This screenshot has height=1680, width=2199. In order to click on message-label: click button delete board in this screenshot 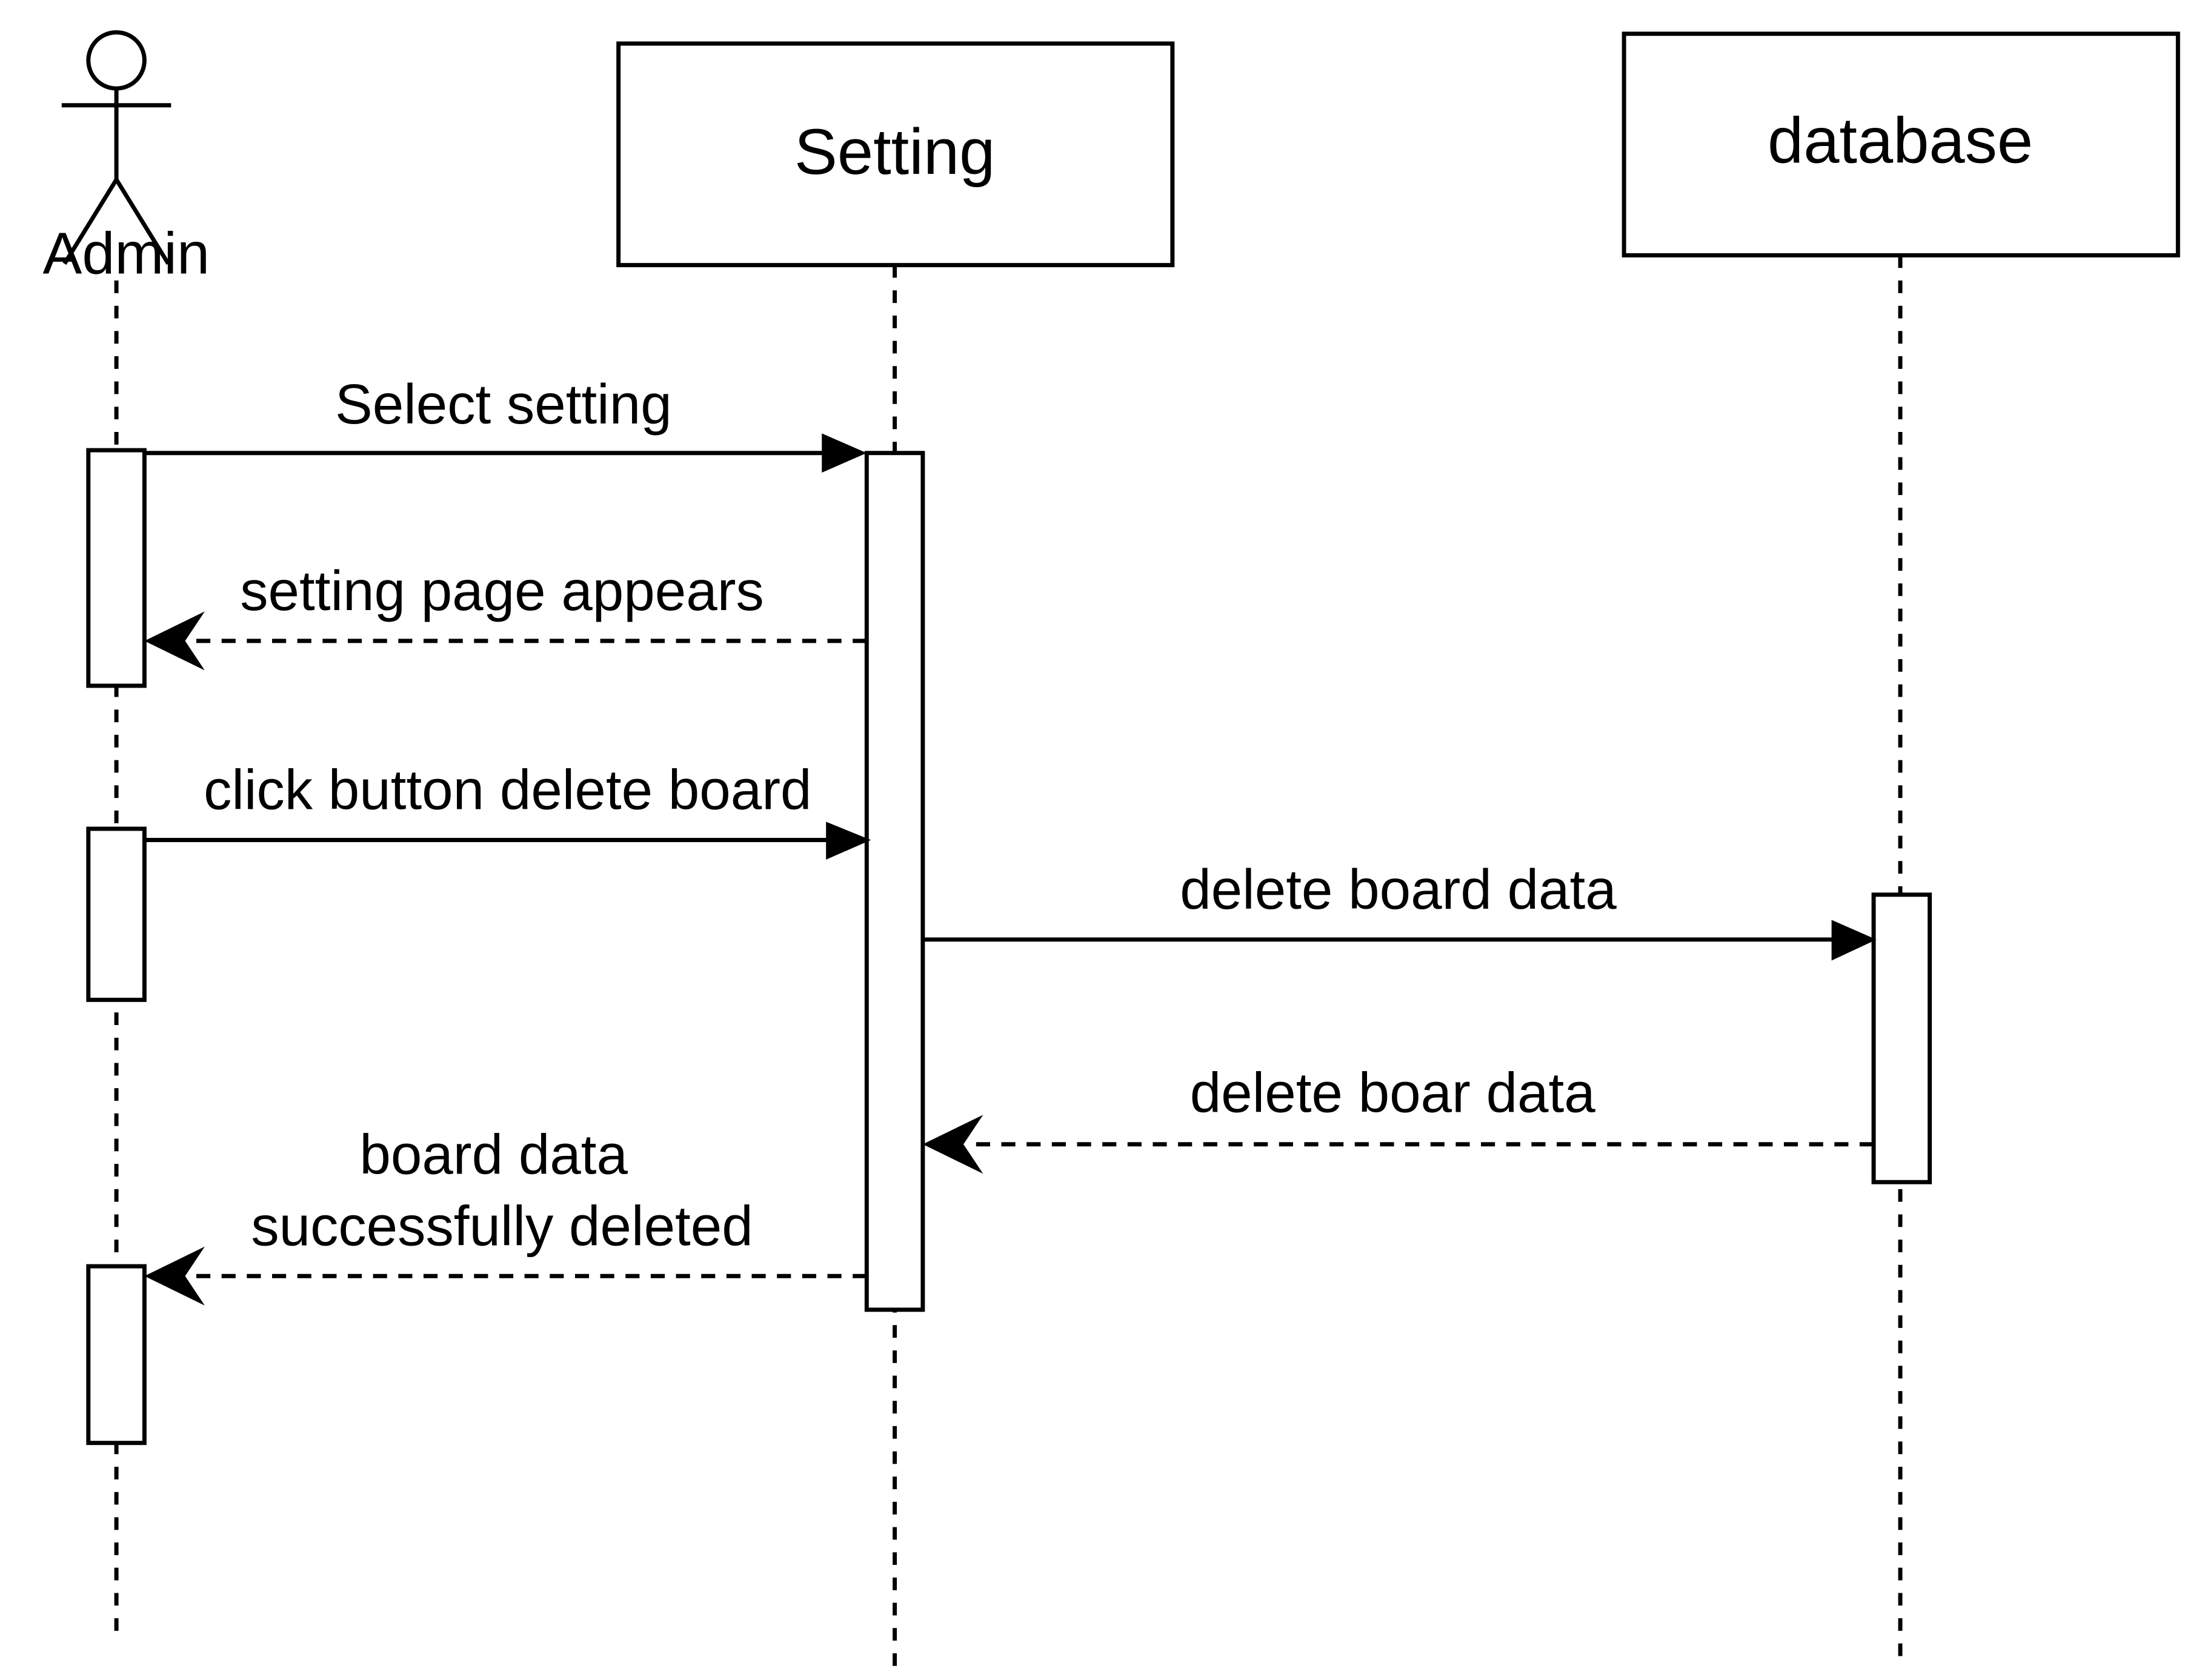, I will do `click(507, 790)`.